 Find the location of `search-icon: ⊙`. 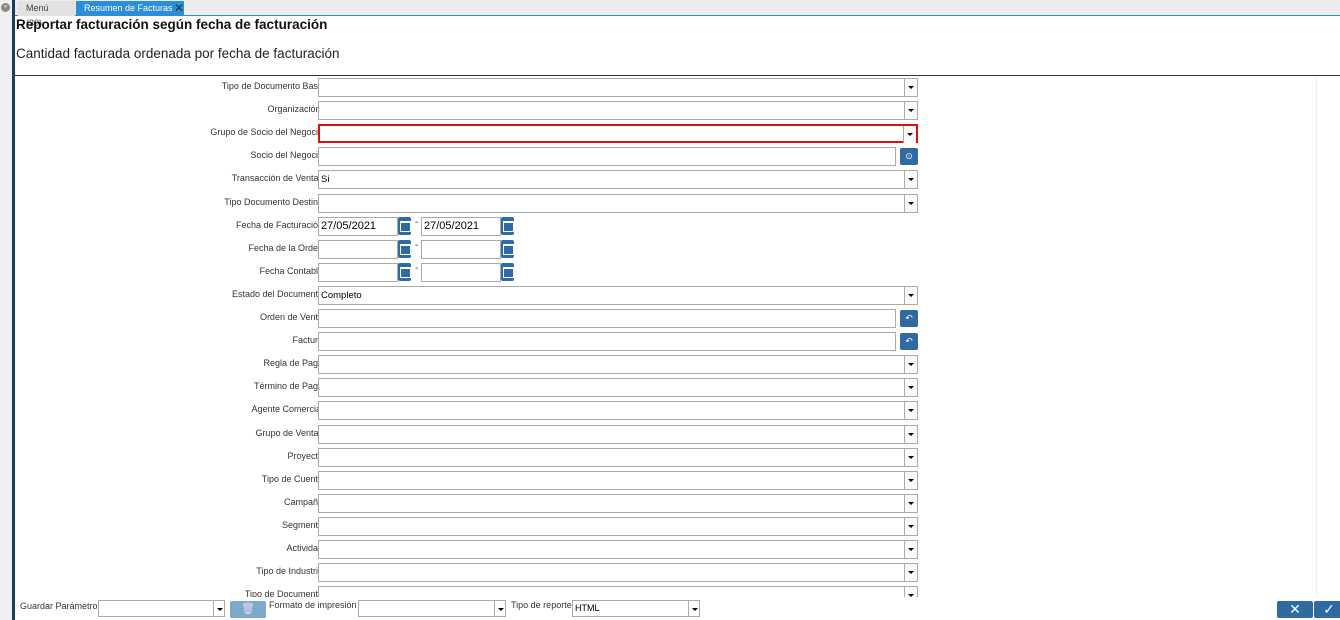

search-icon: ⊙ is located at coordinates (909, 156).